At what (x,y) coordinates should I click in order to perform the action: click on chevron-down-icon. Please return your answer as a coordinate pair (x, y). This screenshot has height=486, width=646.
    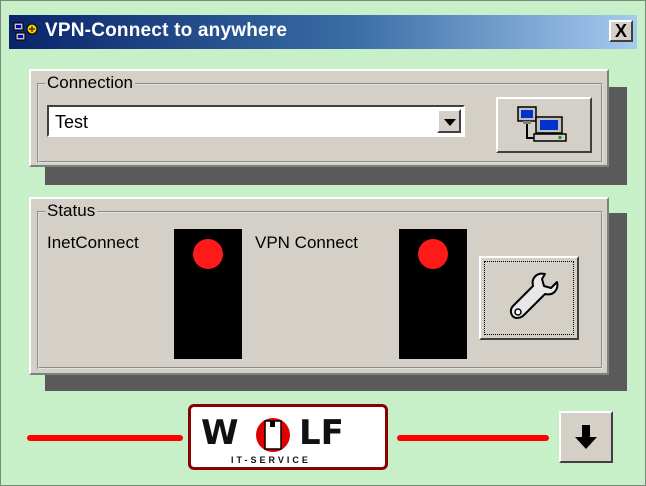
    Looking at the image, I should click on (450, 122).